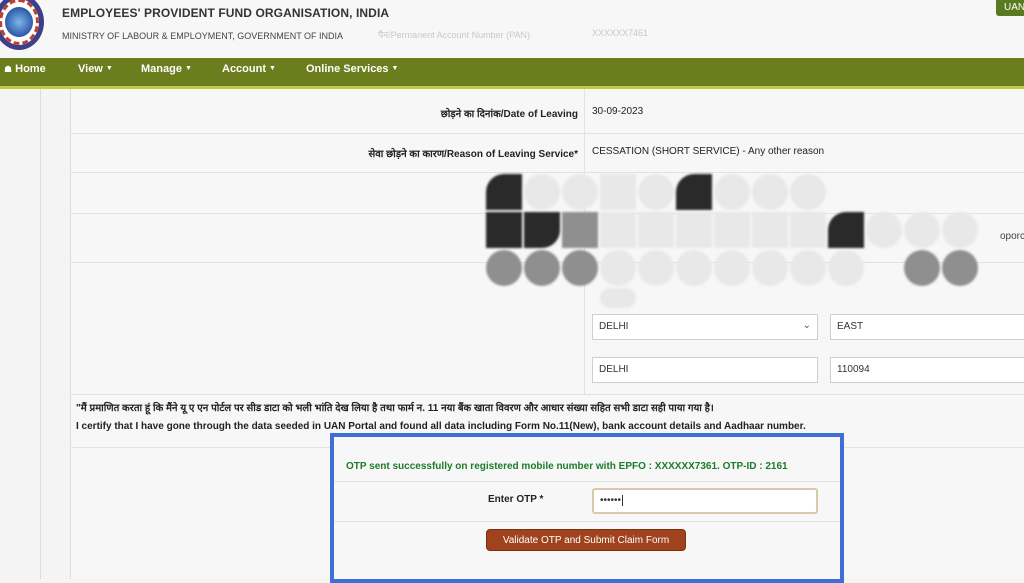 The image size is (1024, 583). I want to click on pan-value: XXXXXX7461, so click(620, 33).